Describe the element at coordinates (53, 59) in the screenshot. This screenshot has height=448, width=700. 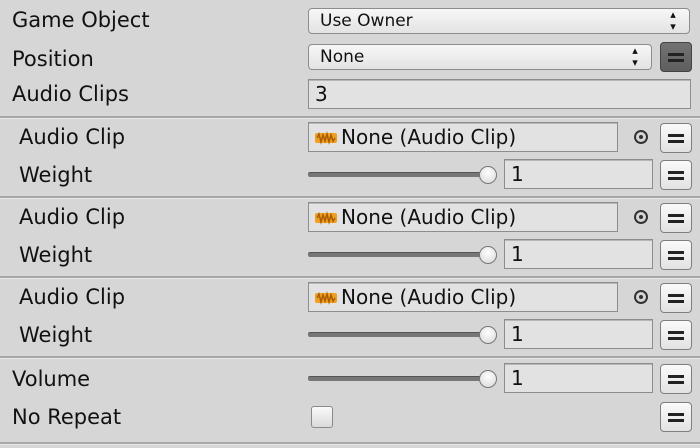
I see `position-label: Position` at that location.